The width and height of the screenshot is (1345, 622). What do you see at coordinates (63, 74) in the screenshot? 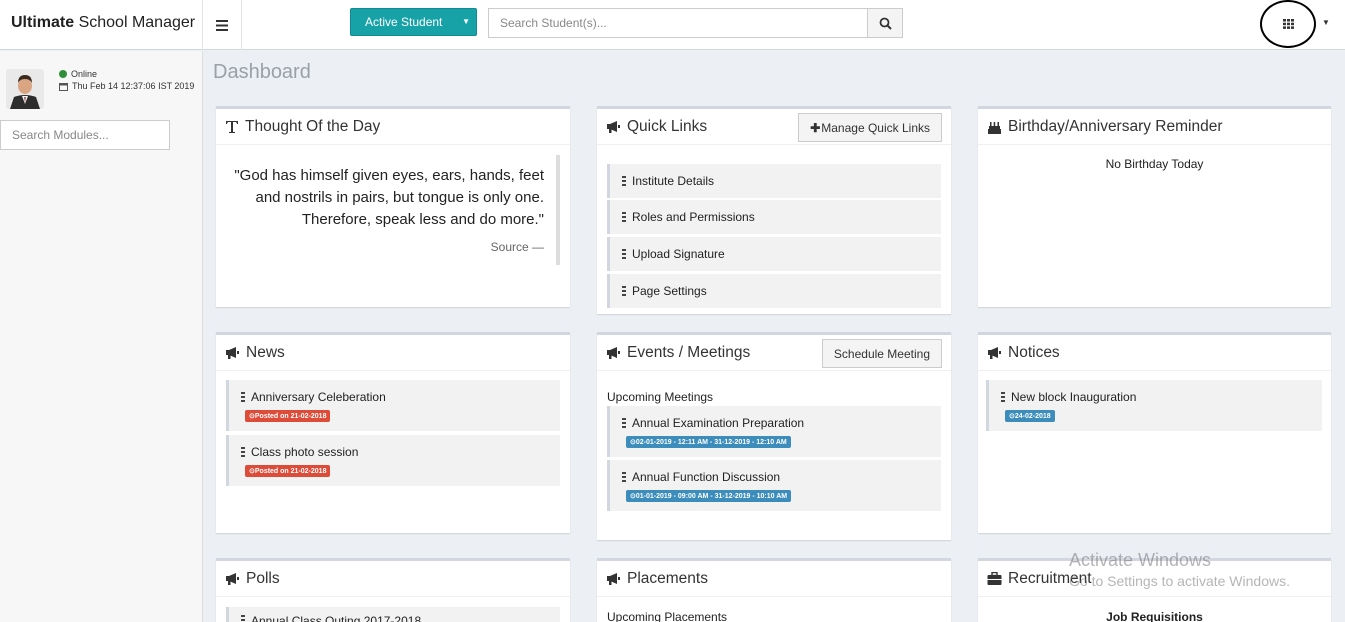
I see `online-dot-icon` at bounding box center [63, 74].